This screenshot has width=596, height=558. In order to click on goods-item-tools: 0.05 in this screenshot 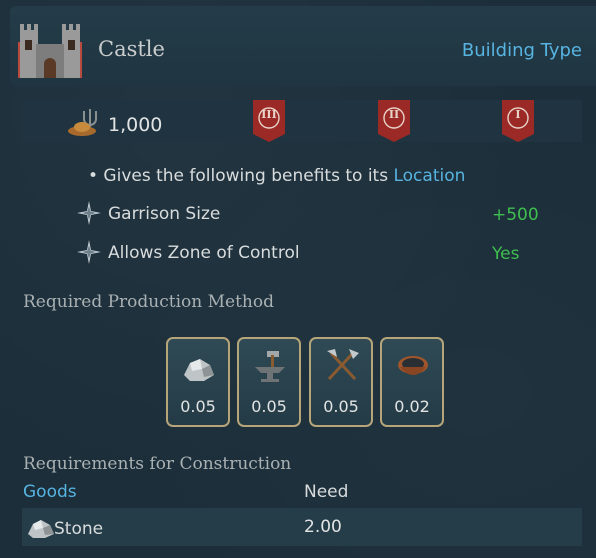, I will do `click(269, 382)`.